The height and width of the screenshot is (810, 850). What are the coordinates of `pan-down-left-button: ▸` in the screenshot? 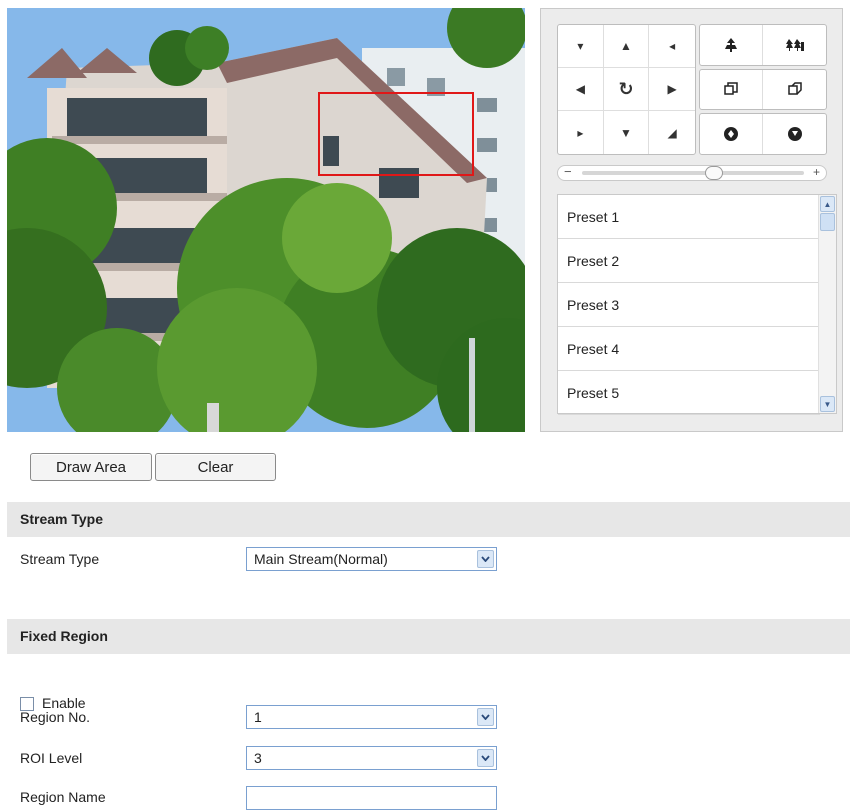 It's located at (581, 132).